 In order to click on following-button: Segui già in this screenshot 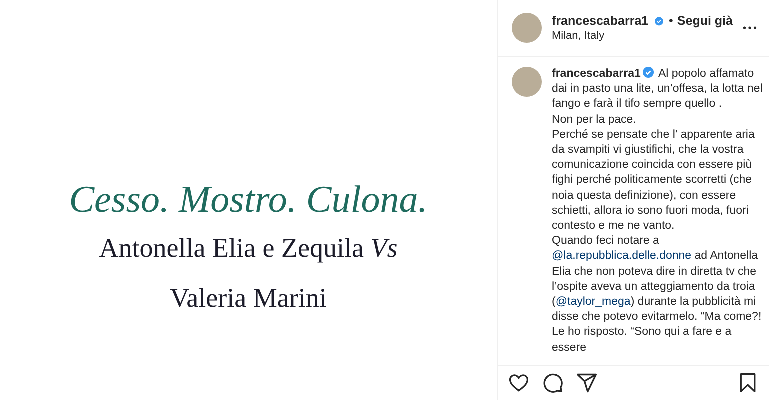, I will do `click(705, 21)`.